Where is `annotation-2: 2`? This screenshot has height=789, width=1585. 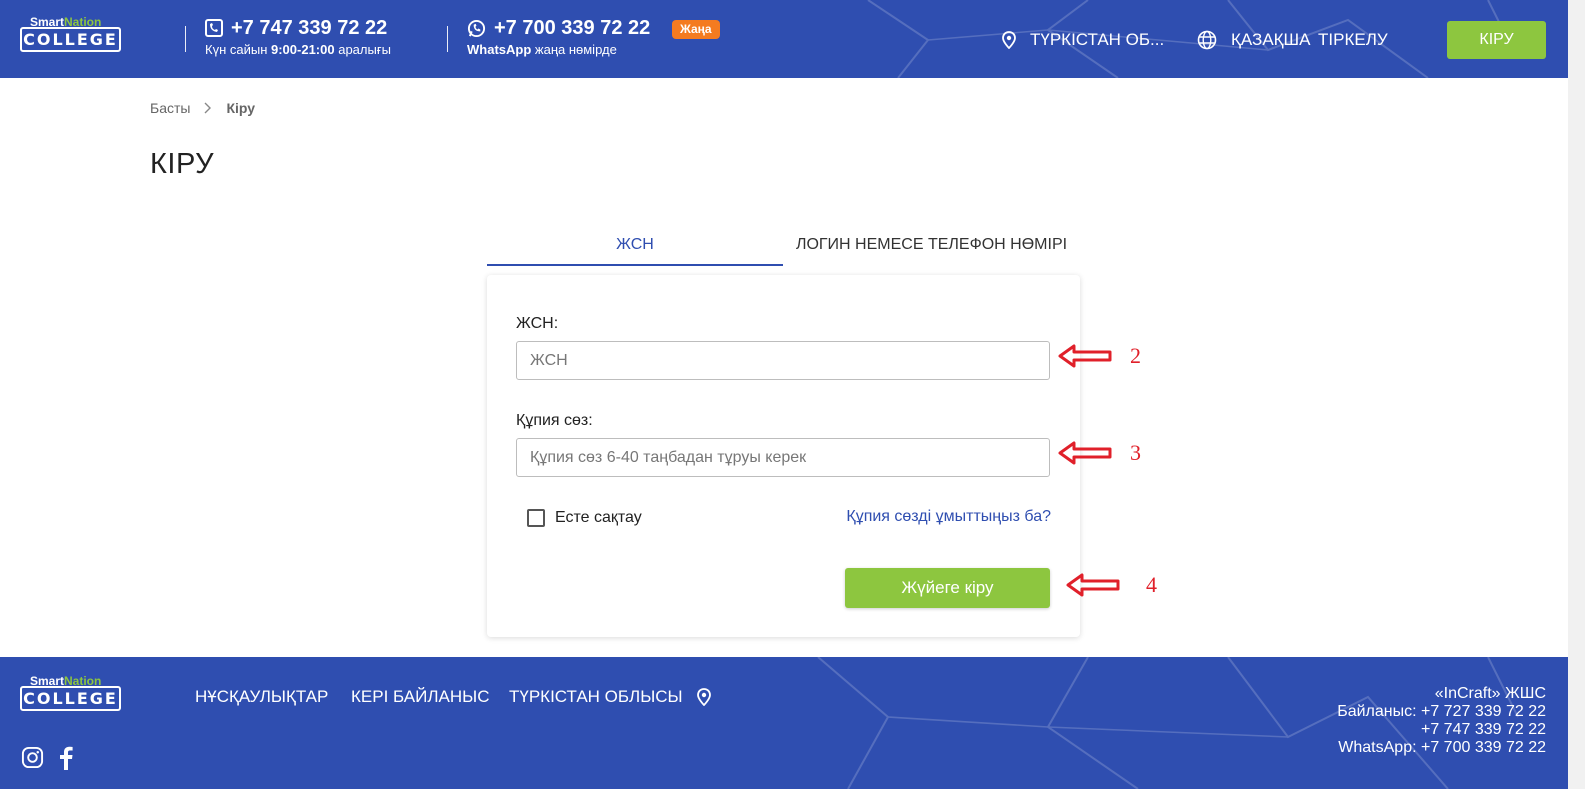
annotation-2: 2 is located at coordinates (1099, 356).